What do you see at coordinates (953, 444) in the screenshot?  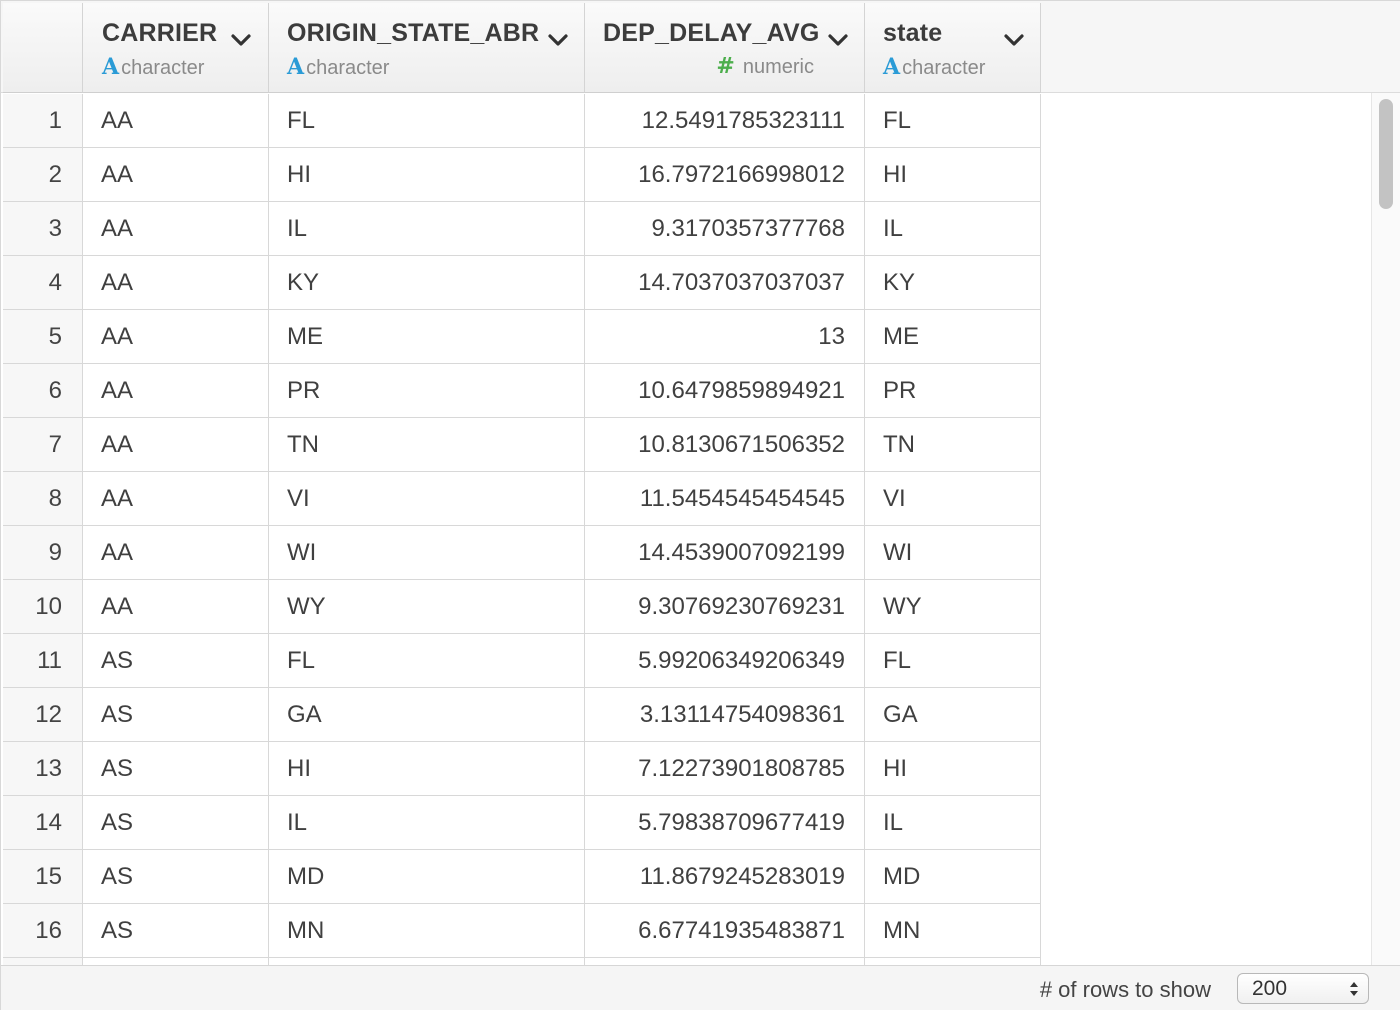 I see `cell-state: TN` at bounding box center [953, 444].